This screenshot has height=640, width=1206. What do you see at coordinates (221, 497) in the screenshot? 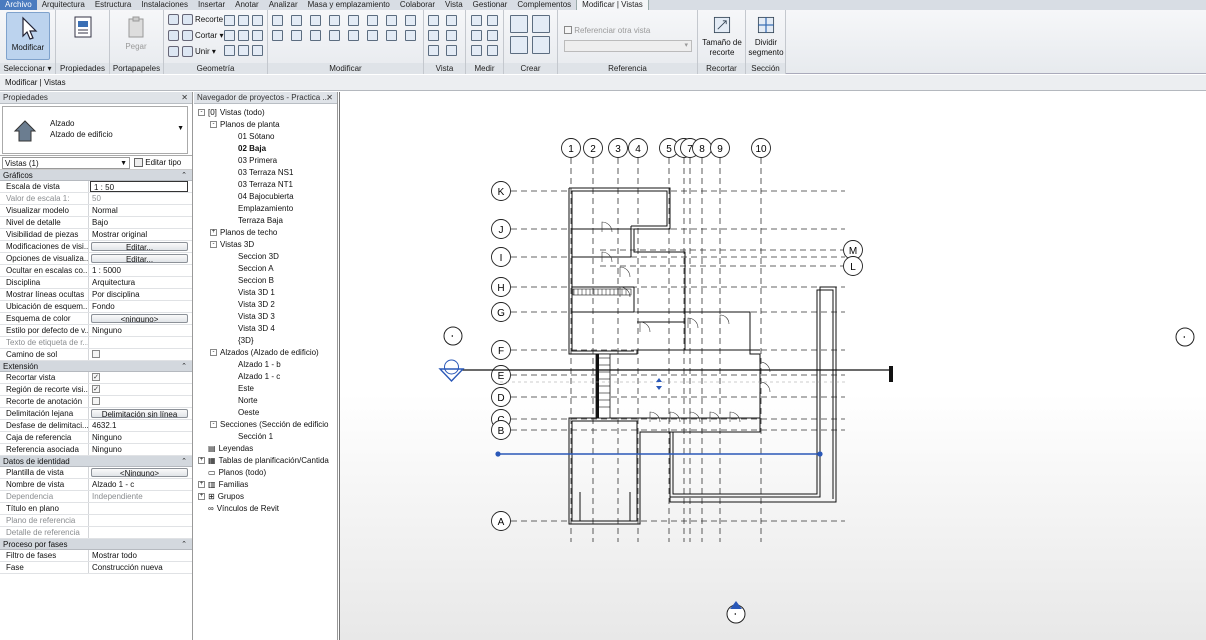
I see `browser-item: + ⊞ Grupos` at bounding box center [221, 497].